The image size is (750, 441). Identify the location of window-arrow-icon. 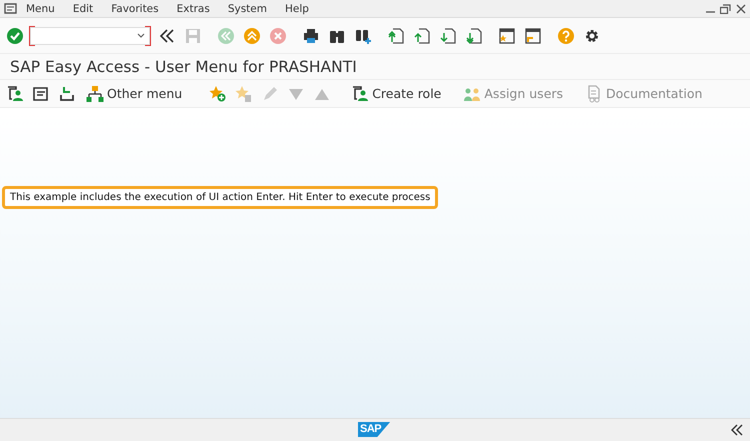
(533, 36).